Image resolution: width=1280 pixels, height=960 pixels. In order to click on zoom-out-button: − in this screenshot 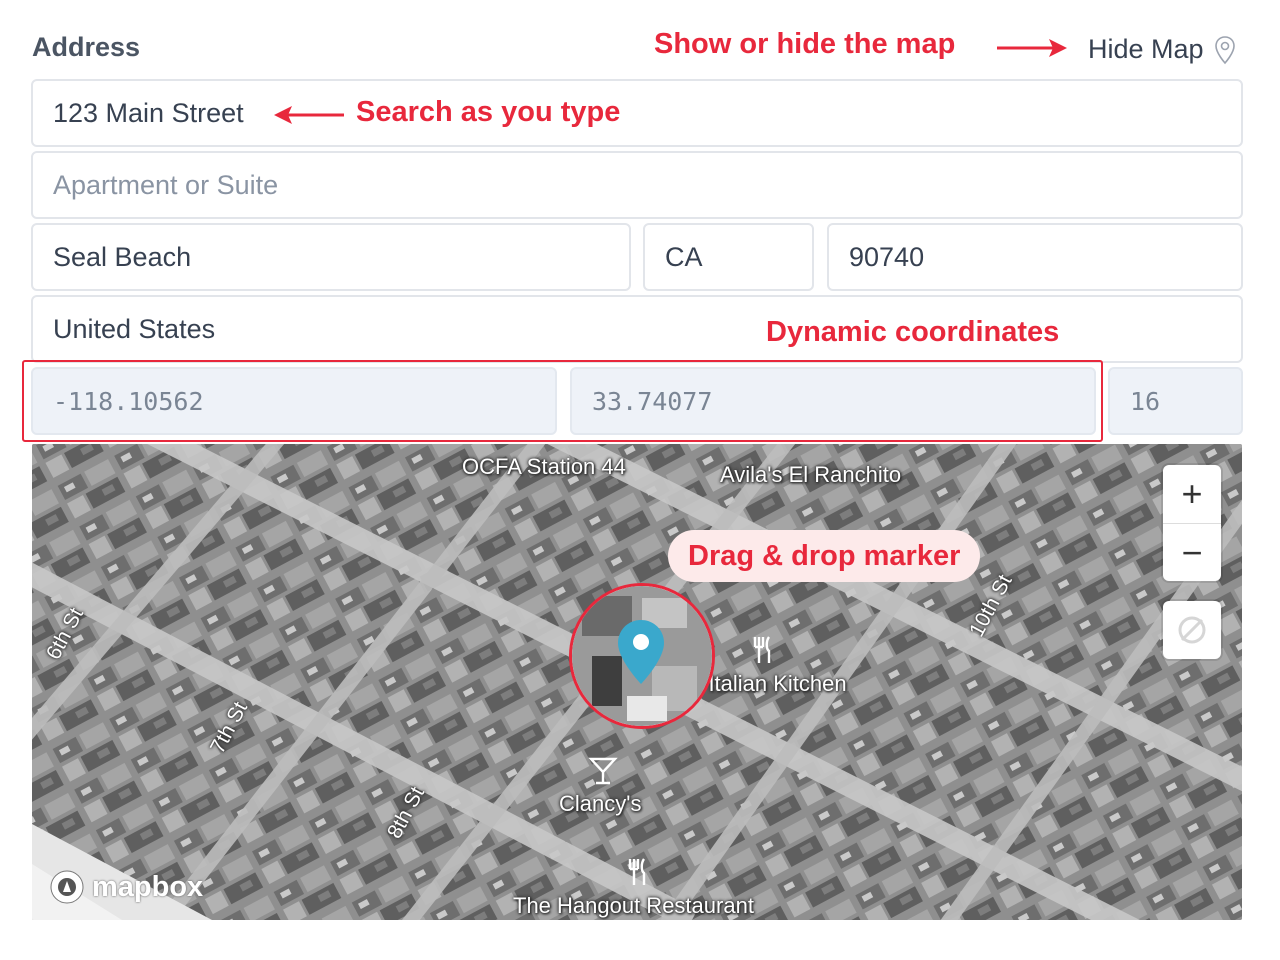, I will do `click(1192, 552)`.